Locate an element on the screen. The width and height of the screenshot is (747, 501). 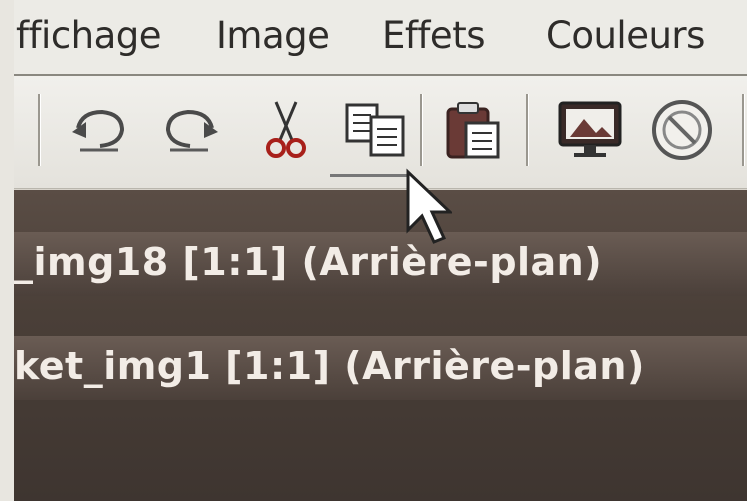
image-window-title: _img18 [1:1] (Arrière-plan) is located at coordinates (380, 264).